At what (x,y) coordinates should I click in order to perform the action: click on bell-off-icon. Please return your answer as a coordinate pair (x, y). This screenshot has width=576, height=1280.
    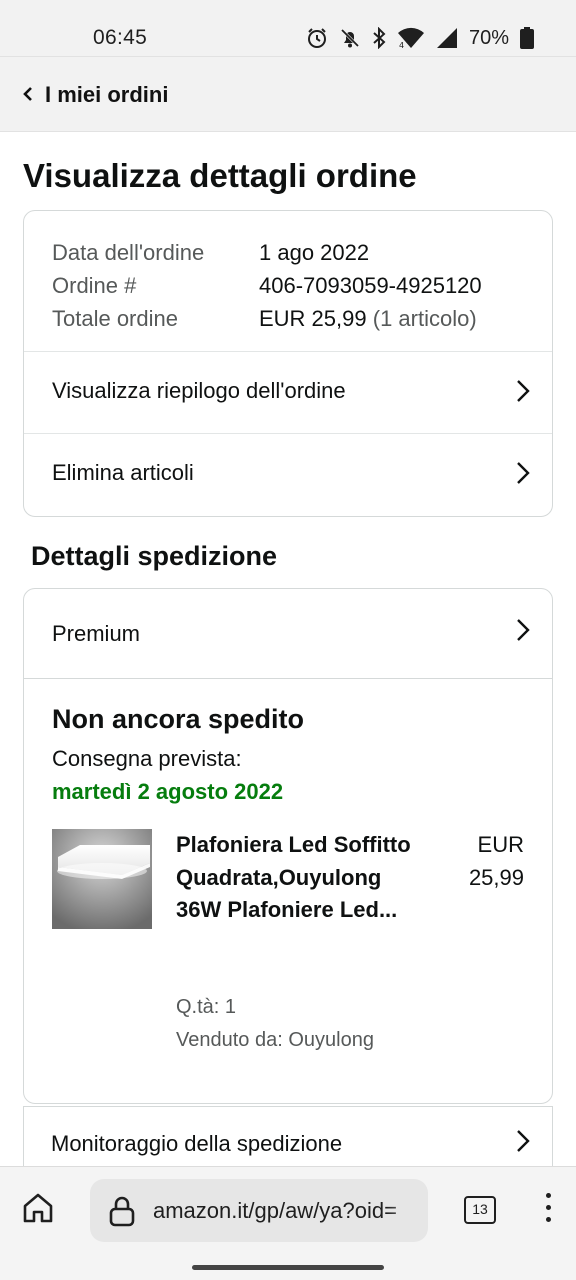
    Looking at the image, I should click on (350, 38).